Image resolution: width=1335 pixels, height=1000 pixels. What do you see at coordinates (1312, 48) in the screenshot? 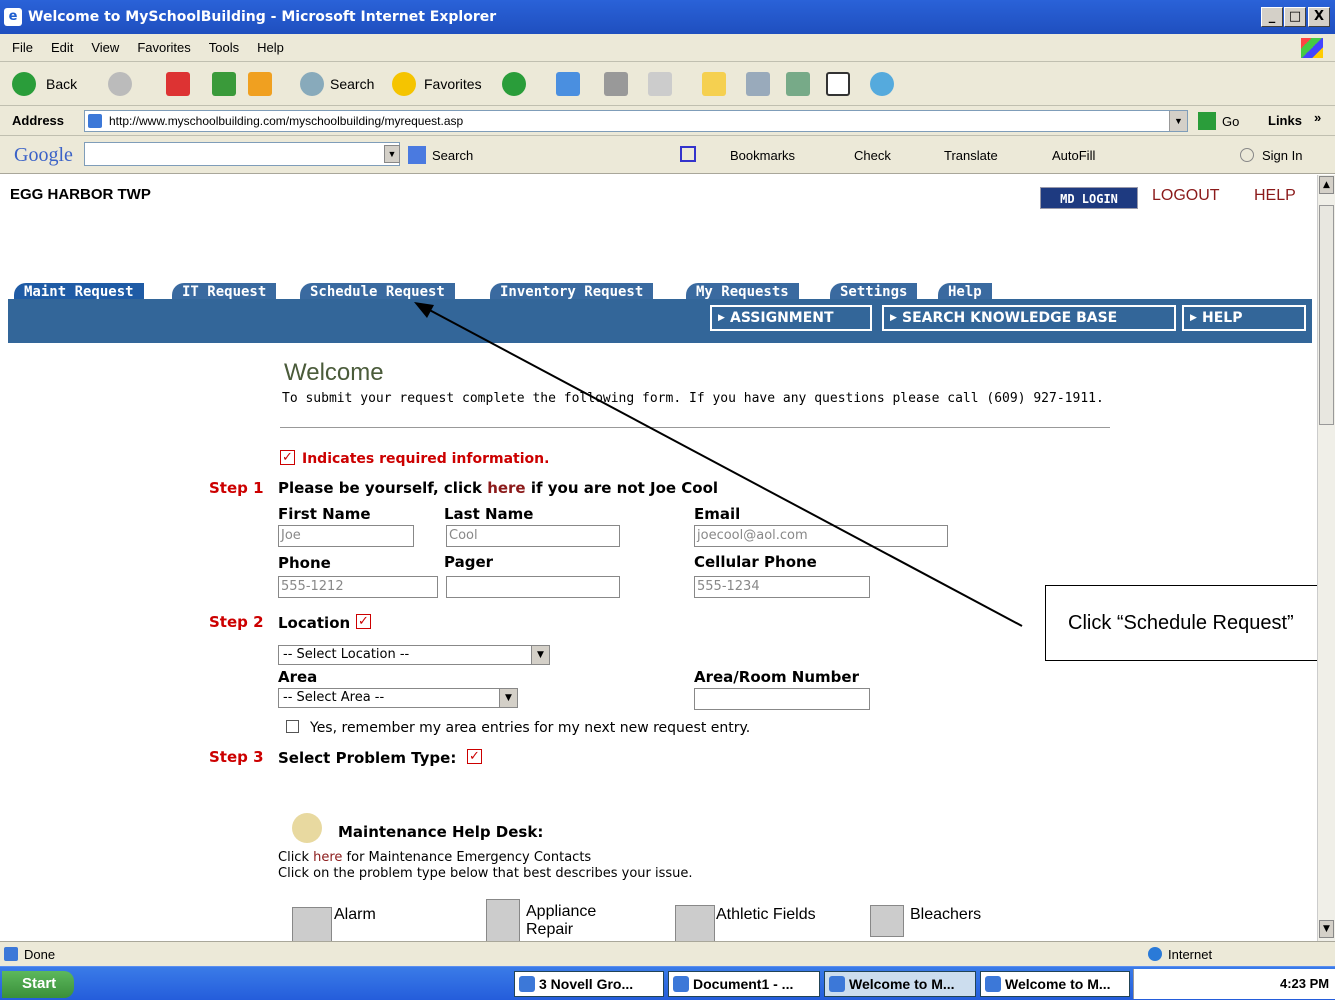
I see `windows-logo-icon` at bounding box center [1312, 48].